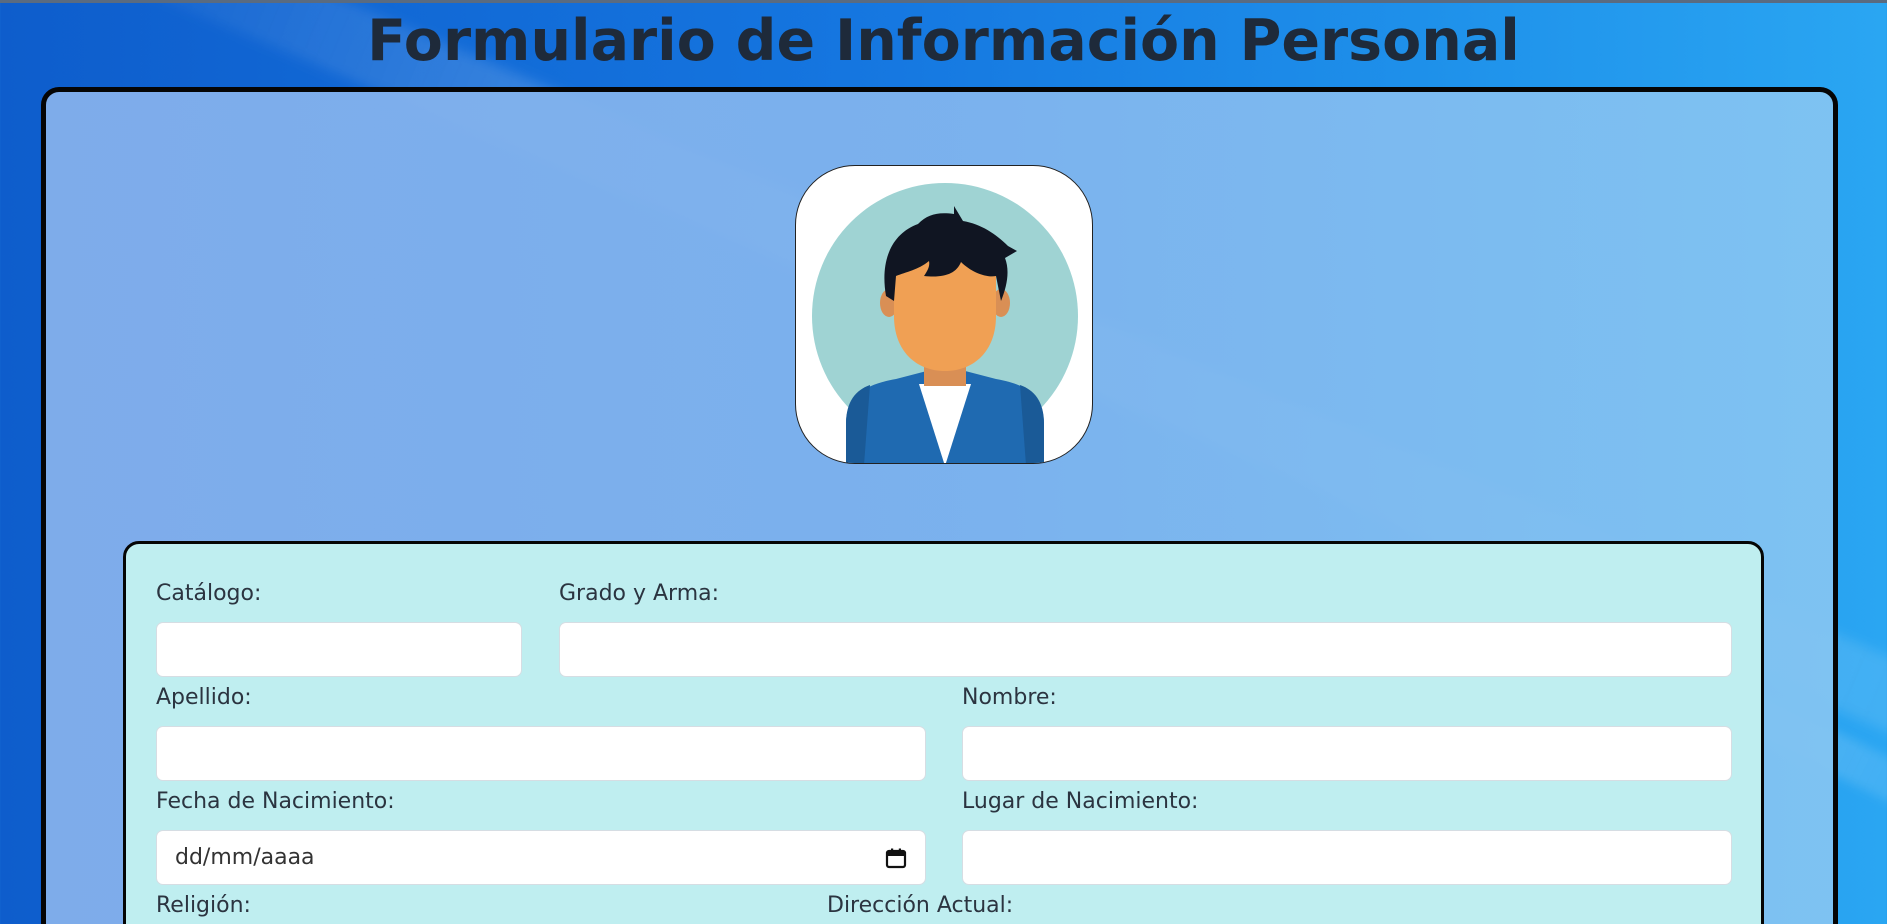 This screenshot has height=924, width=1887. Describe the element at coordinates (1347, 753) in the screenshot. I see `nombre-input` at that location.